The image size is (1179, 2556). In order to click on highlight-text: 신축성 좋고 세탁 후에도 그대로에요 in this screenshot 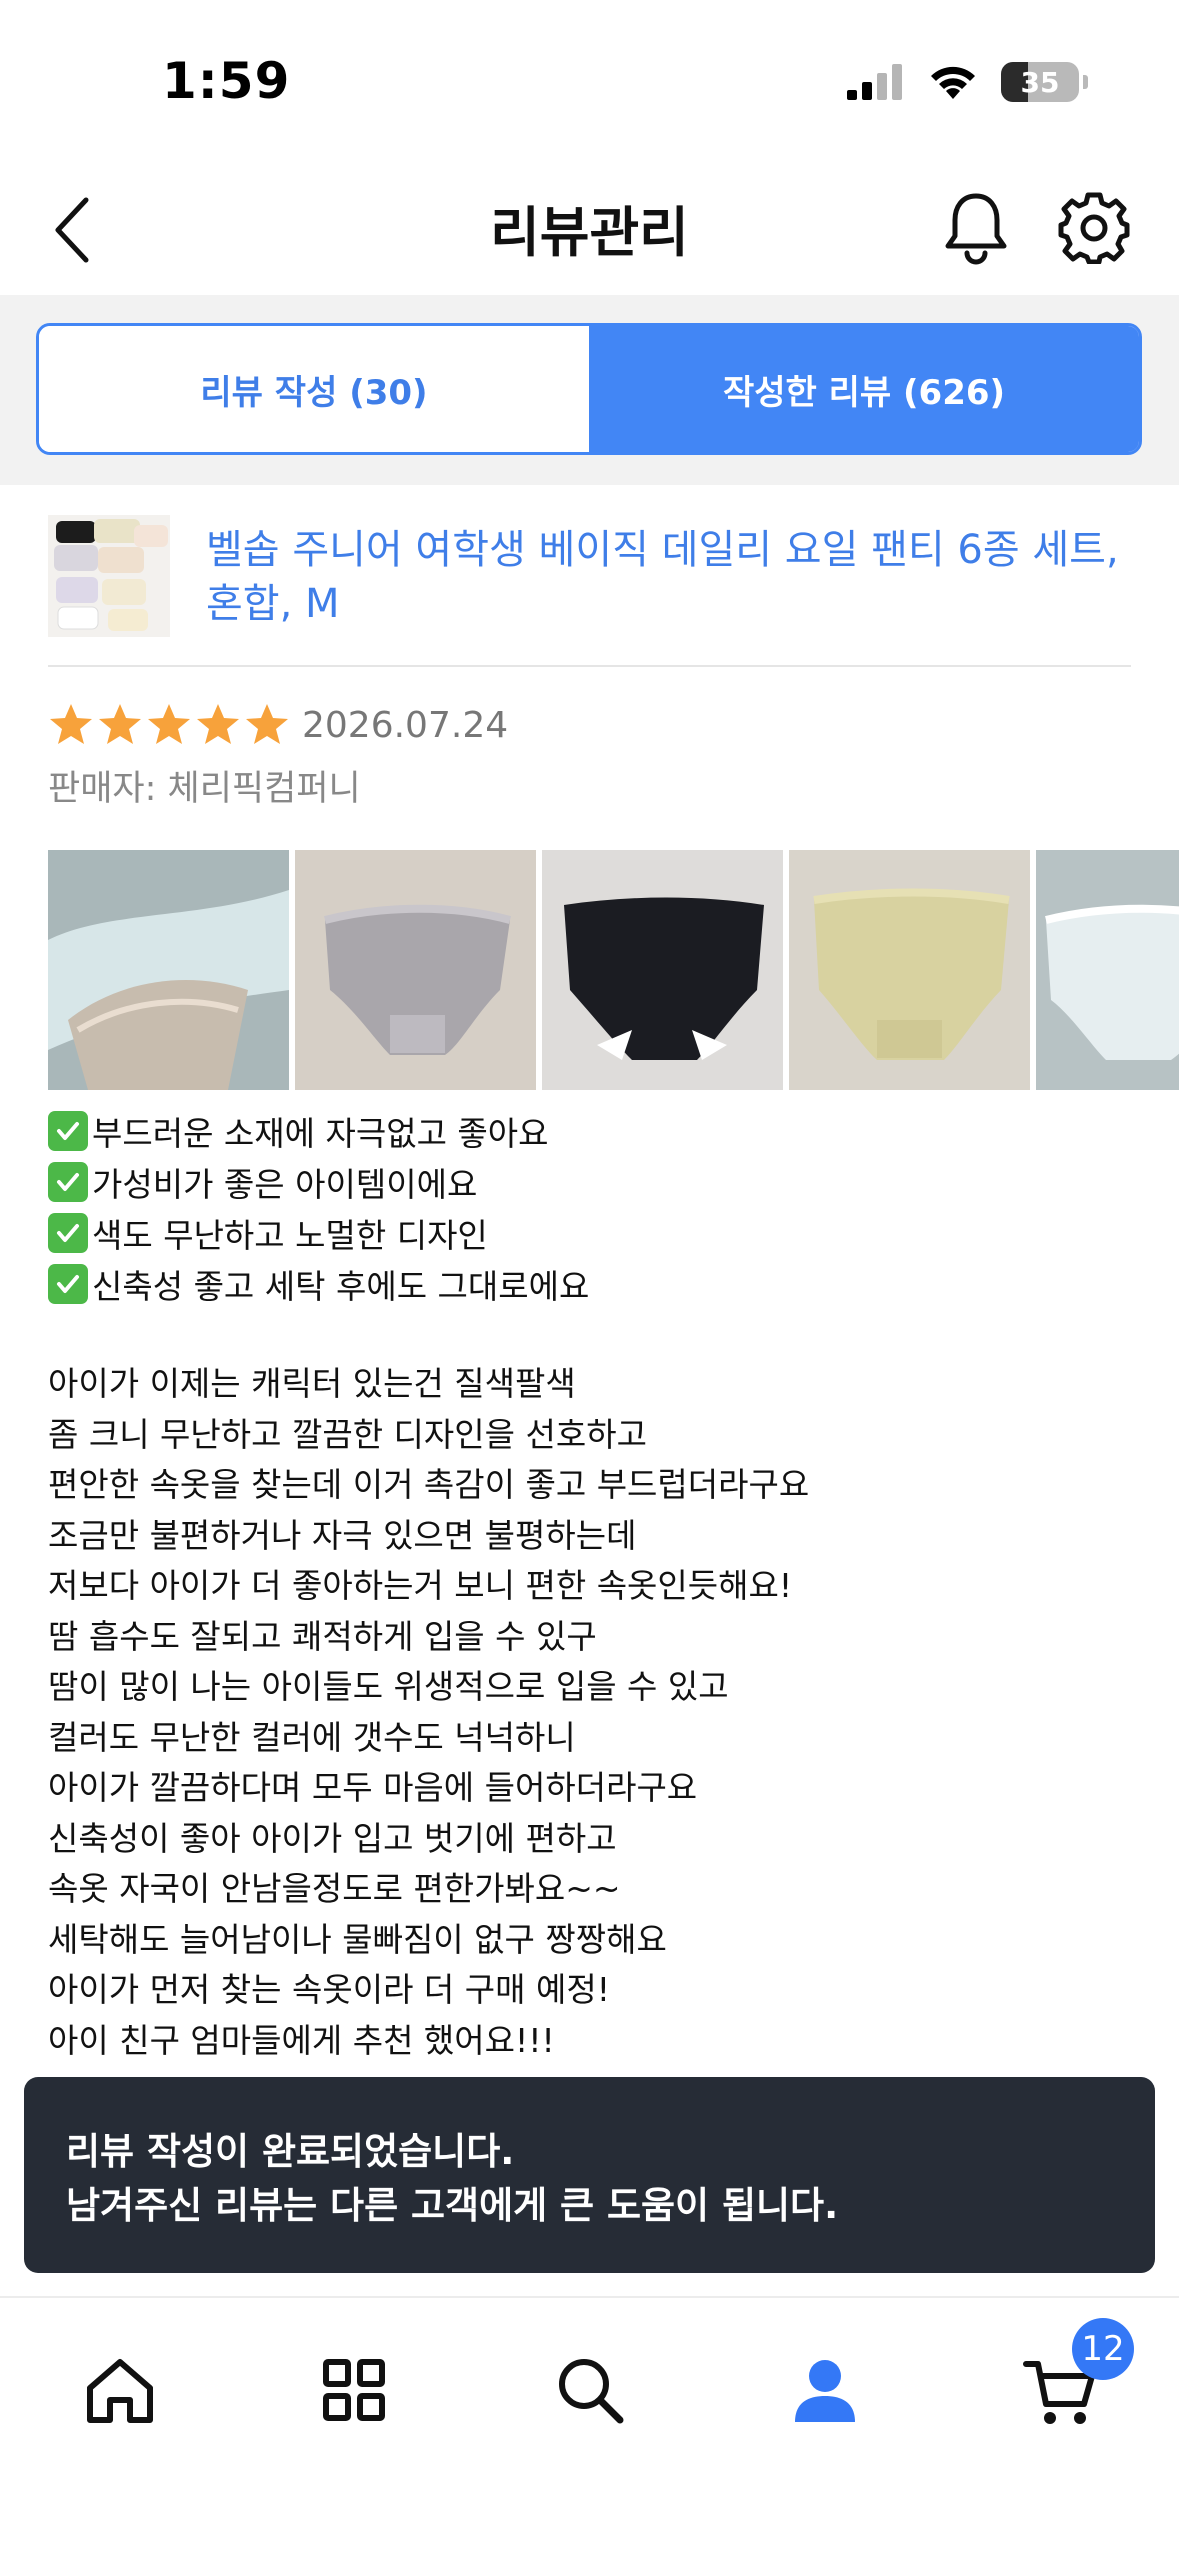, I will do `click(341, 1286)`.